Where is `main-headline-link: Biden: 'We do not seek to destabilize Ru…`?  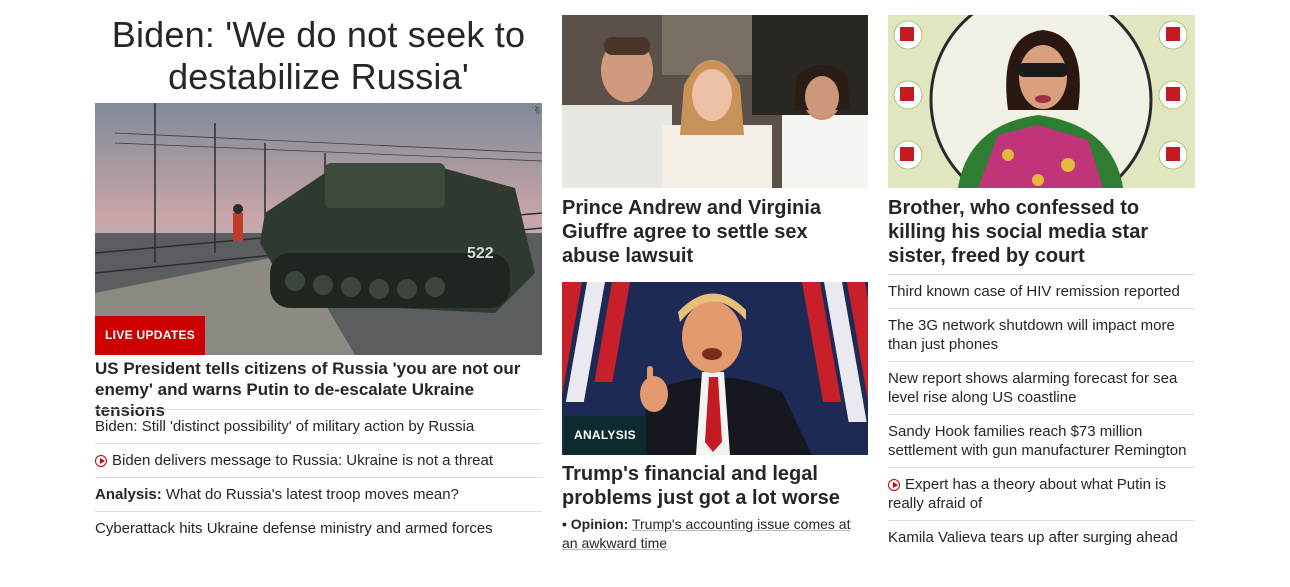
main-headline-link: Biden: 'We do not seek to destabilize Ru… is located at coordinates (318, 56).